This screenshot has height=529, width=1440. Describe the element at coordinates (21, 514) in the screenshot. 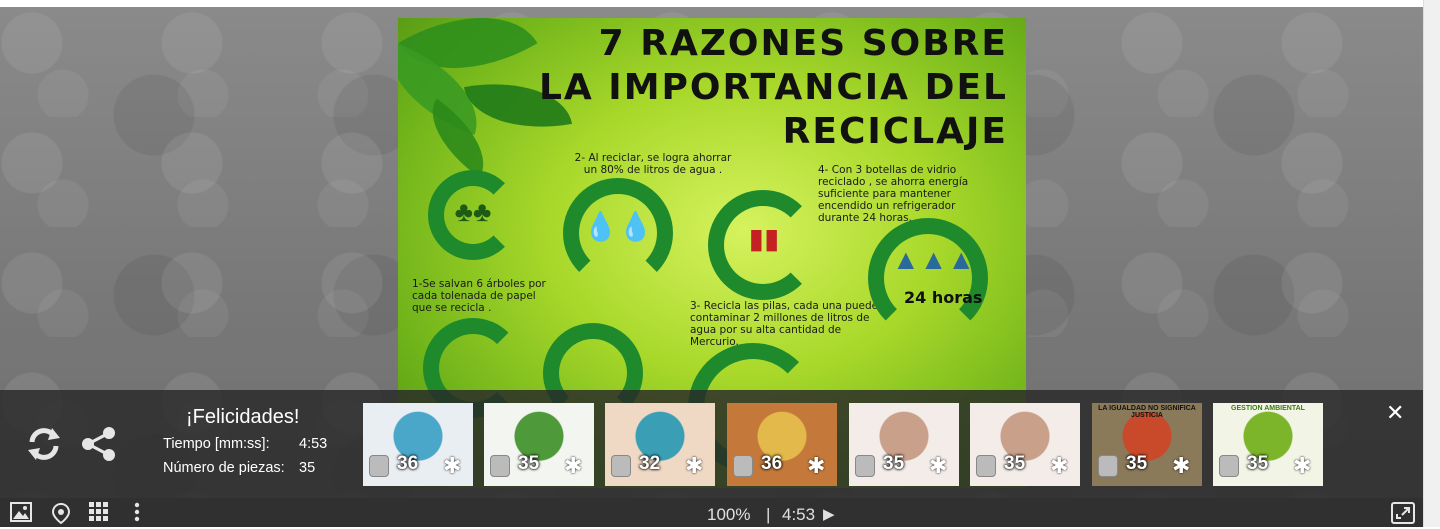

I see `image-icon` at that location.